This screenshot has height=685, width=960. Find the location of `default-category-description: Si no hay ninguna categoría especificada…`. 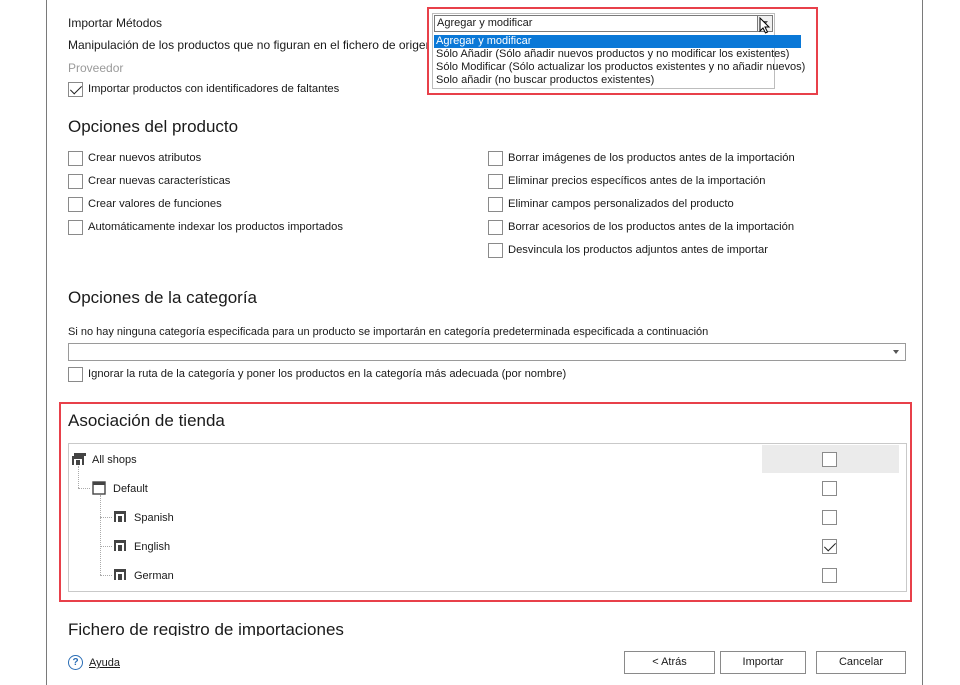

default-category-description: Si no hay ninguna categoría especificada… is located at coordinates (388, 332).